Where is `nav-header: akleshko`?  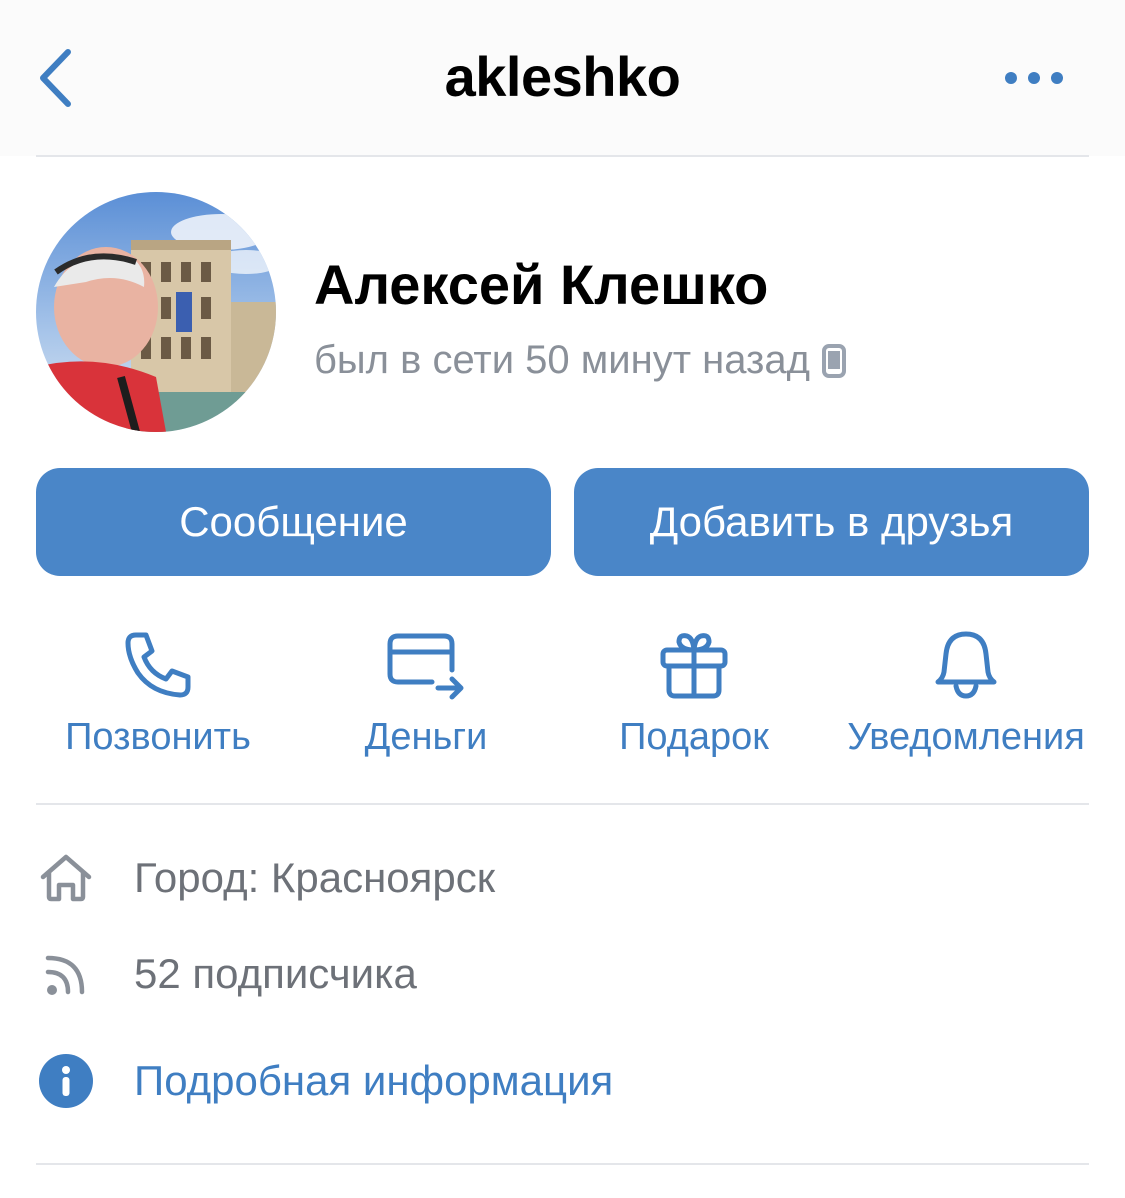
nav-header: akleshko is located at coordinates (562, 78).